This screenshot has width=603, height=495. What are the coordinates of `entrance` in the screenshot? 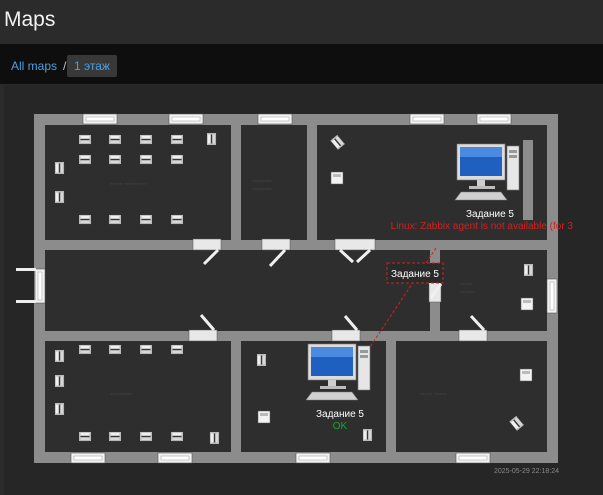 It's located at (26, 285).